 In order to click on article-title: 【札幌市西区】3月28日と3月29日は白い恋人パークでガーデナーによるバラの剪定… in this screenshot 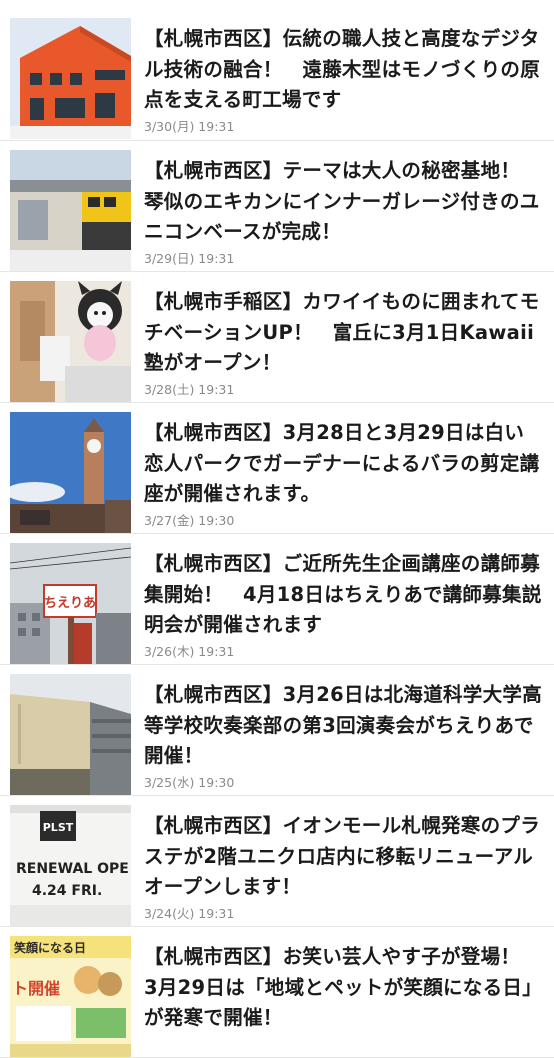, I will do `click(343, 464)`.